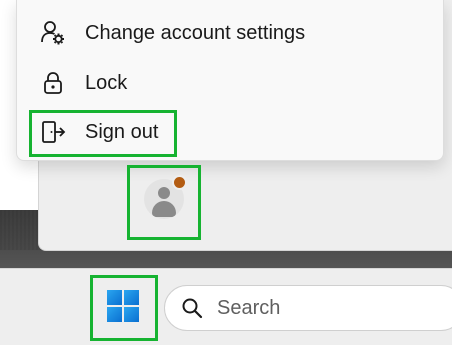 This screenshot has width=452, height=345. What do you see at coordinates (53, 132) in the screenshot?
I see `sign-out-icon` at bounding box center [53, 132].